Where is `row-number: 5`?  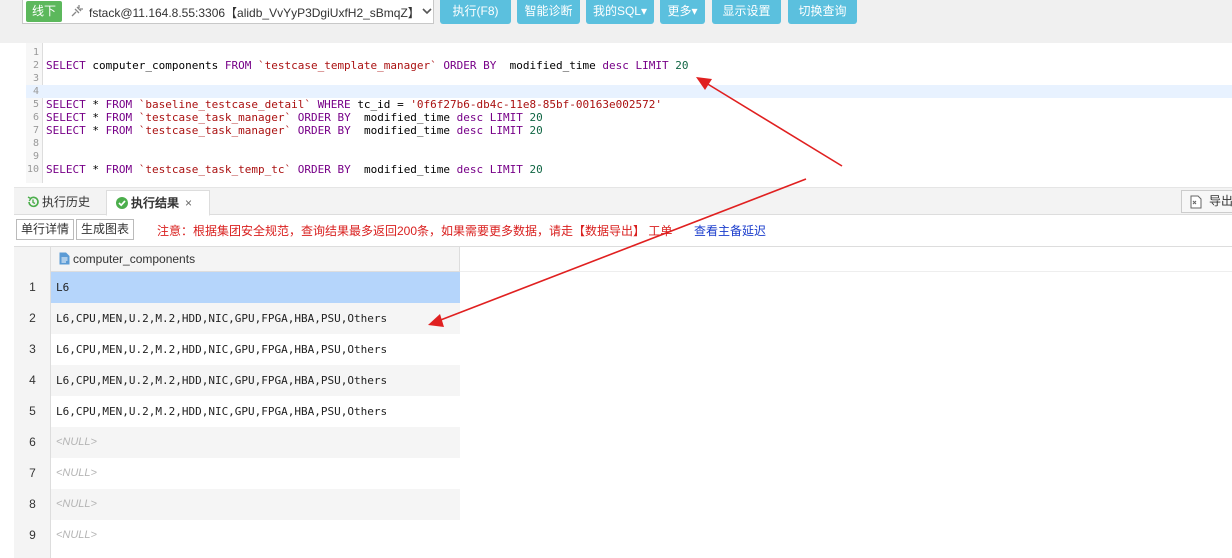
row-number: 5 is located at coordinates (32, 411).